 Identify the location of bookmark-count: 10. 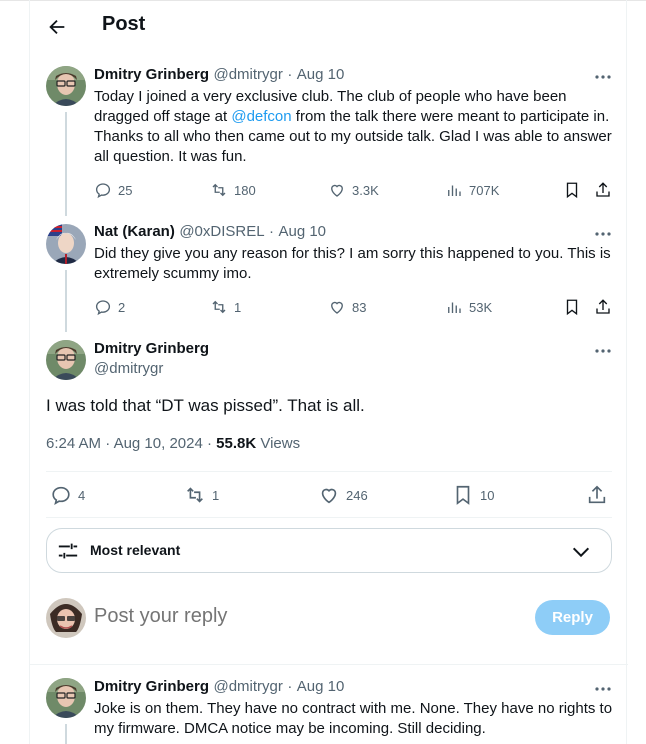
(487, 495).